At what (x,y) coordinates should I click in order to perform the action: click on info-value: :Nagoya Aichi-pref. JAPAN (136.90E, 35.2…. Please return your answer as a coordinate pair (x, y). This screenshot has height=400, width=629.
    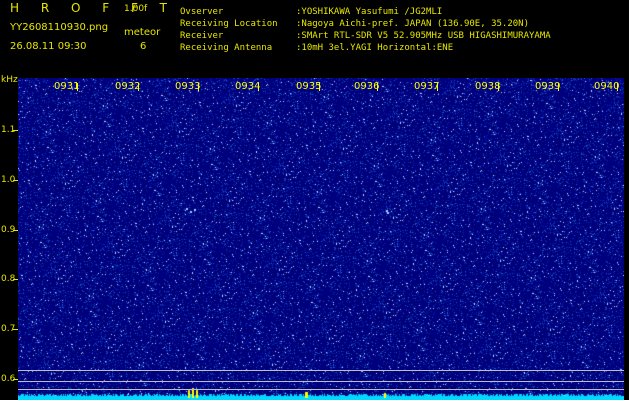
    Looking at the image, I should click on (412, 24).